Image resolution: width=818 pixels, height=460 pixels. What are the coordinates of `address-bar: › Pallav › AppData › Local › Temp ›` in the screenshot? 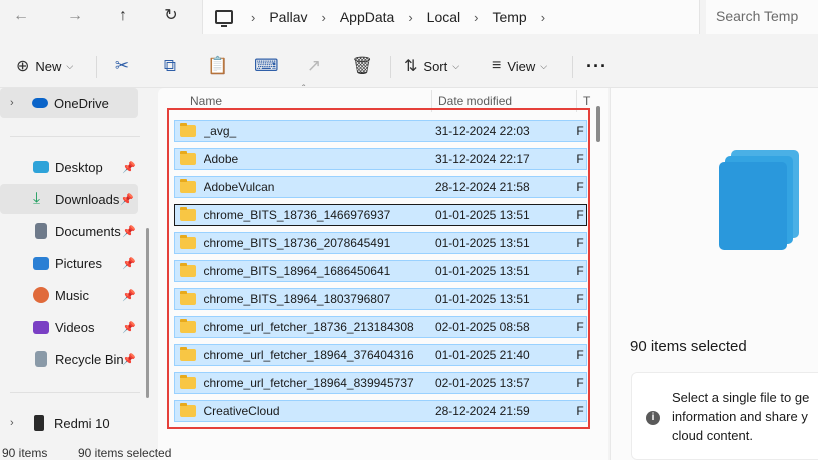 It's located at (451, 17).